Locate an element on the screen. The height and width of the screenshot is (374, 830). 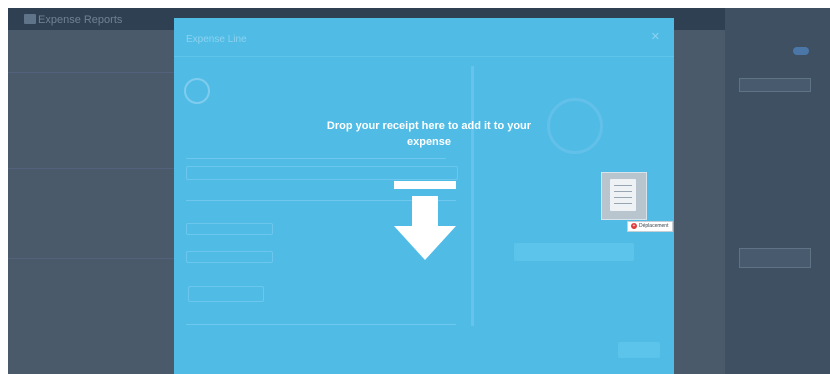
panel-toggle is located at coordinates (801, 51).